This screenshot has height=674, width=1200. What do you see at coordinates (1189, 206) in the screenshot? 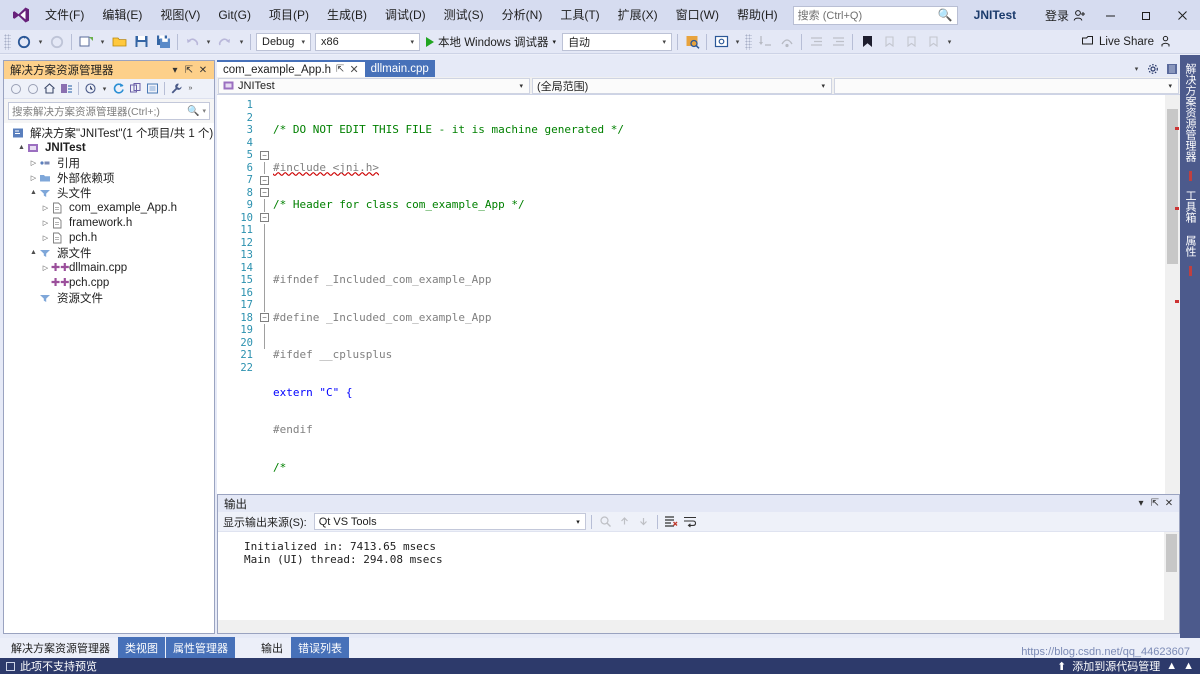
I see `vtab-toolbox: 工具箱` at bounding box center [1189, 206].